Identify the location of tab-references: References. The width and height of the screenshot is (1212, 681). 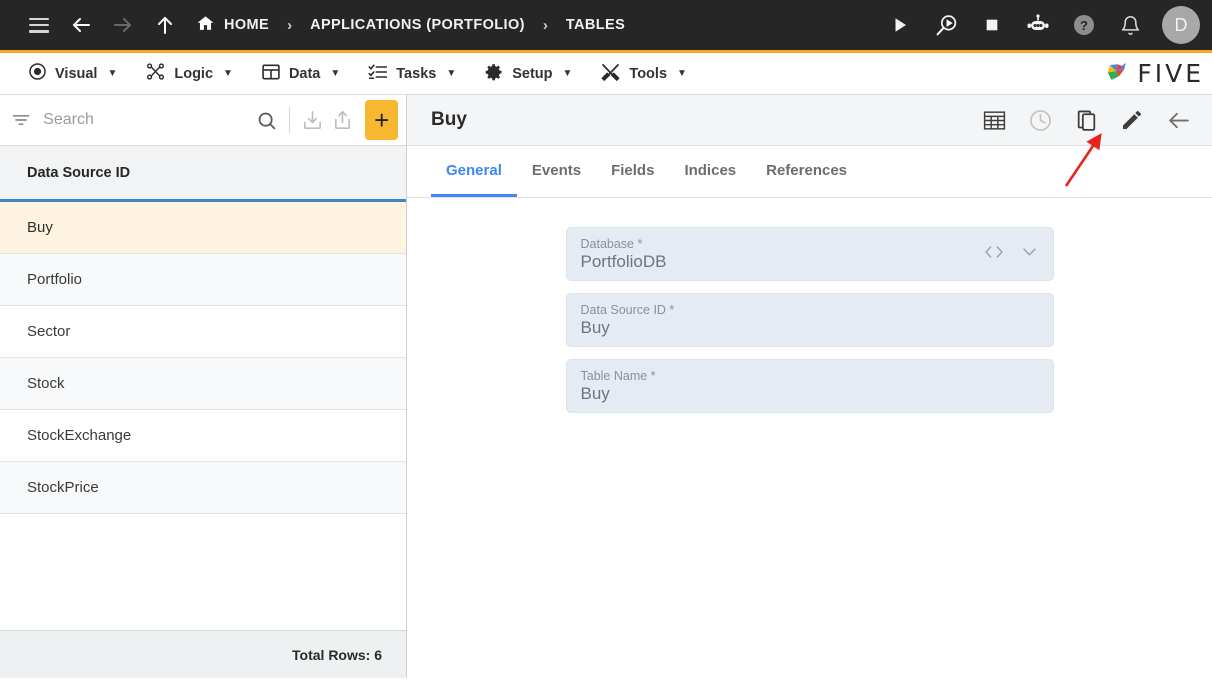
(806, 172).